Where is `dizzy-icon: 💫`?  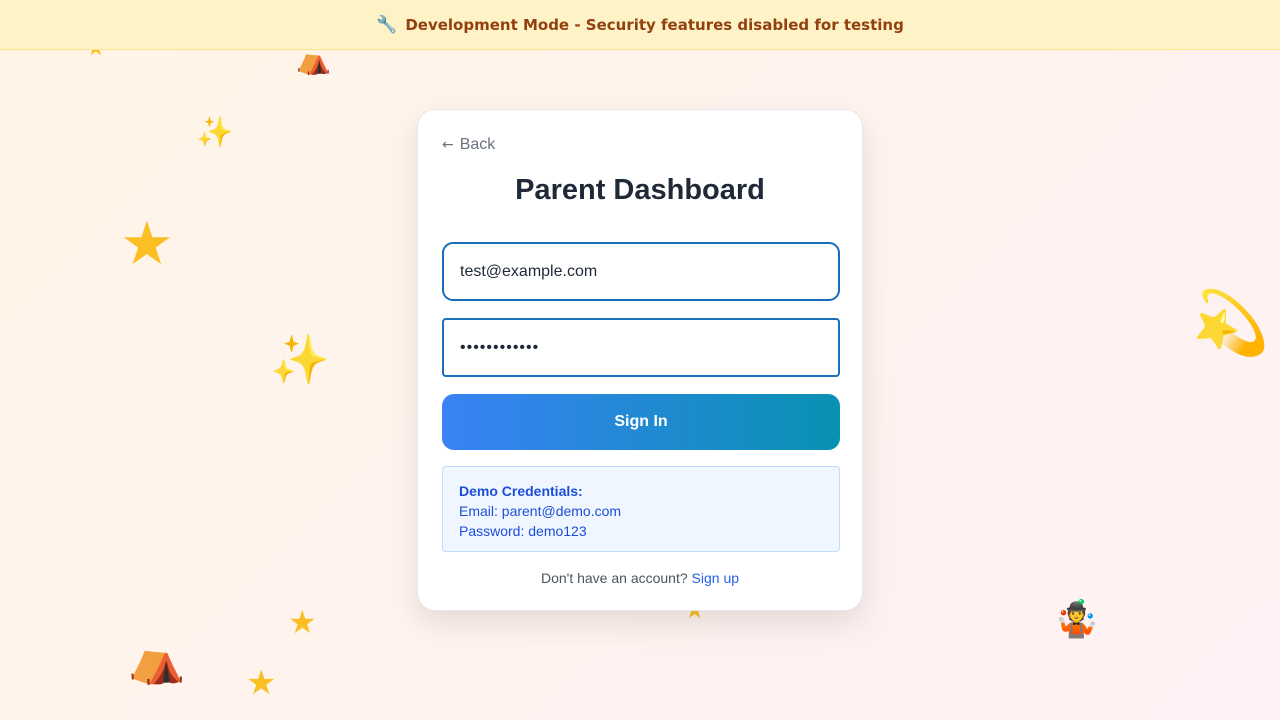 dizzy-icon: 💫 is located at coordinates (1231, 322).